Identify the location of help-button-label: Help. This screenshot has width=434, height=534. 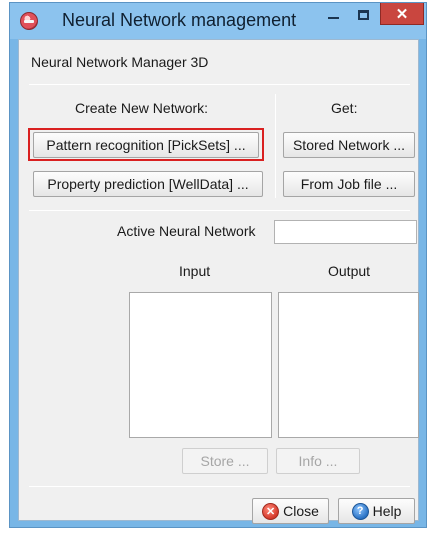
(387, 511).